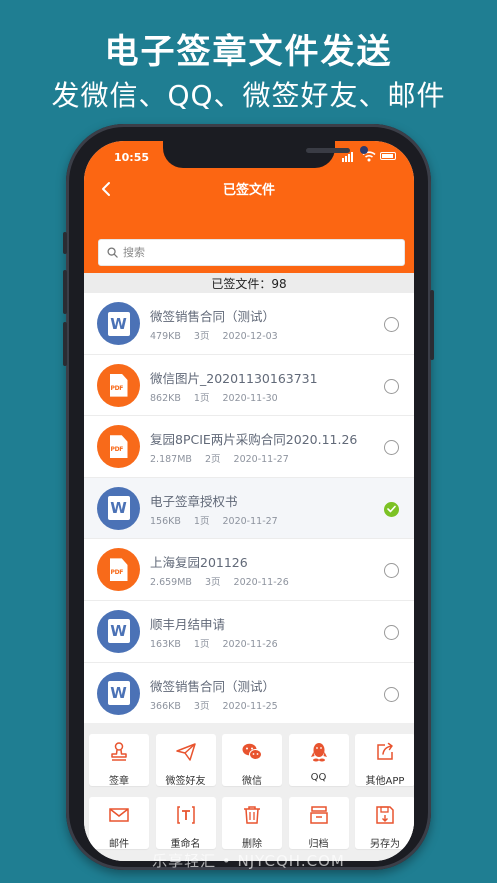 The image size is (497, 883). Describe the element at coordinates (385, 781) in the screenshot. I see `action-label: 其他APP` at that location.